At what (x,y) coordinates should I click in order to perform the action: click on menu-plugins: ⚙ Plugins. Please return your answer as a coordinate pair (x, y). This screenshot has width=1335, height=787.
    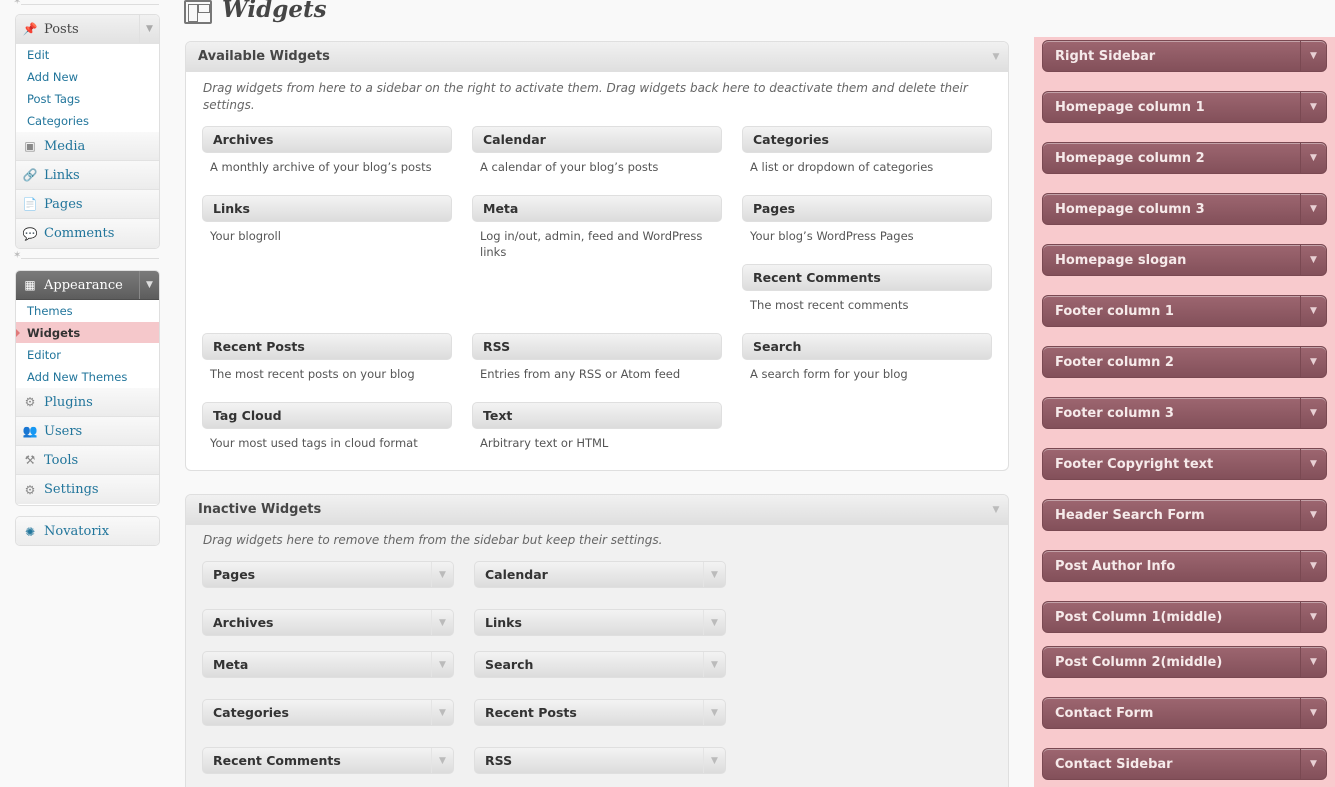
    Looking at the image, I should click on (87, 402).